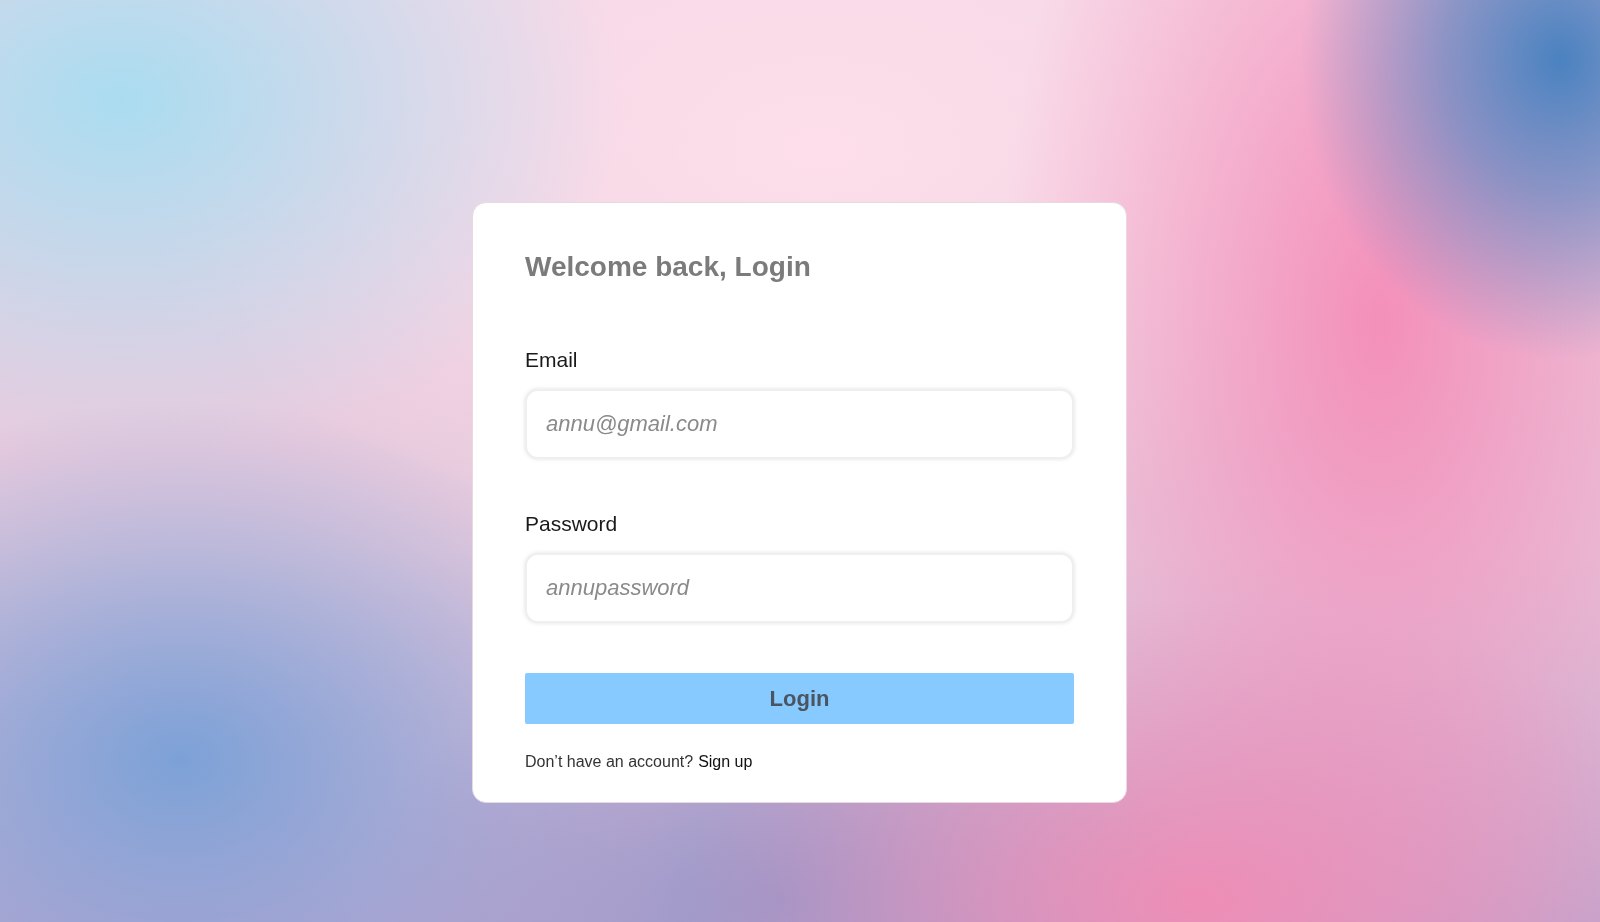 The image size is (1600, 922). What do you see at coordinates (725, 762) in the screenshot?
I see `signup-link: Sign up` at bounding box center [725, 762].